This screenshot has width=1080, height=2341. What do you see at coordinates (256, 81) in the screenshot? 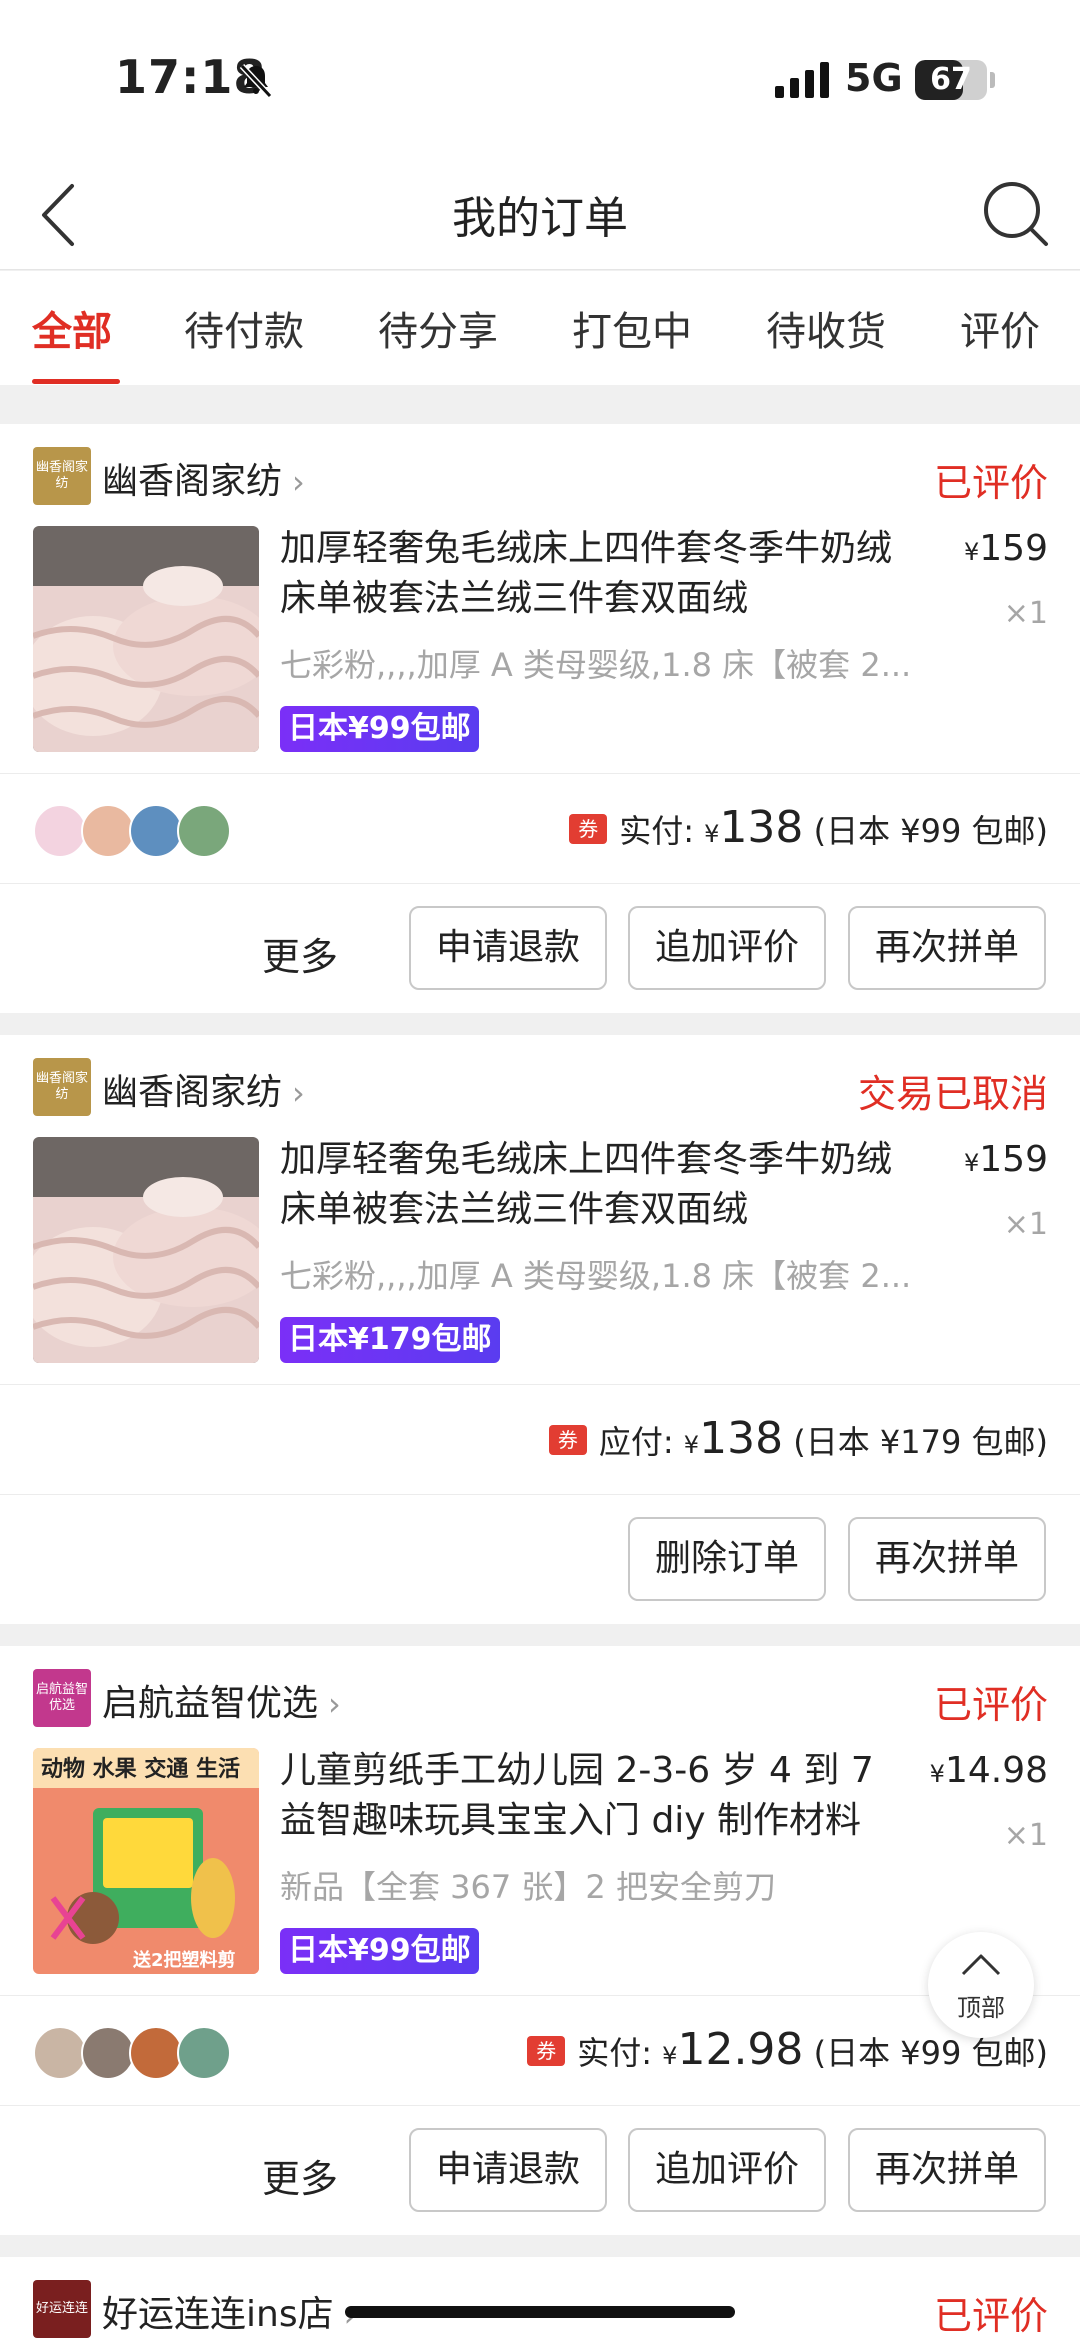
I see `bell-muted-icon` at bounding box center [256, 81].